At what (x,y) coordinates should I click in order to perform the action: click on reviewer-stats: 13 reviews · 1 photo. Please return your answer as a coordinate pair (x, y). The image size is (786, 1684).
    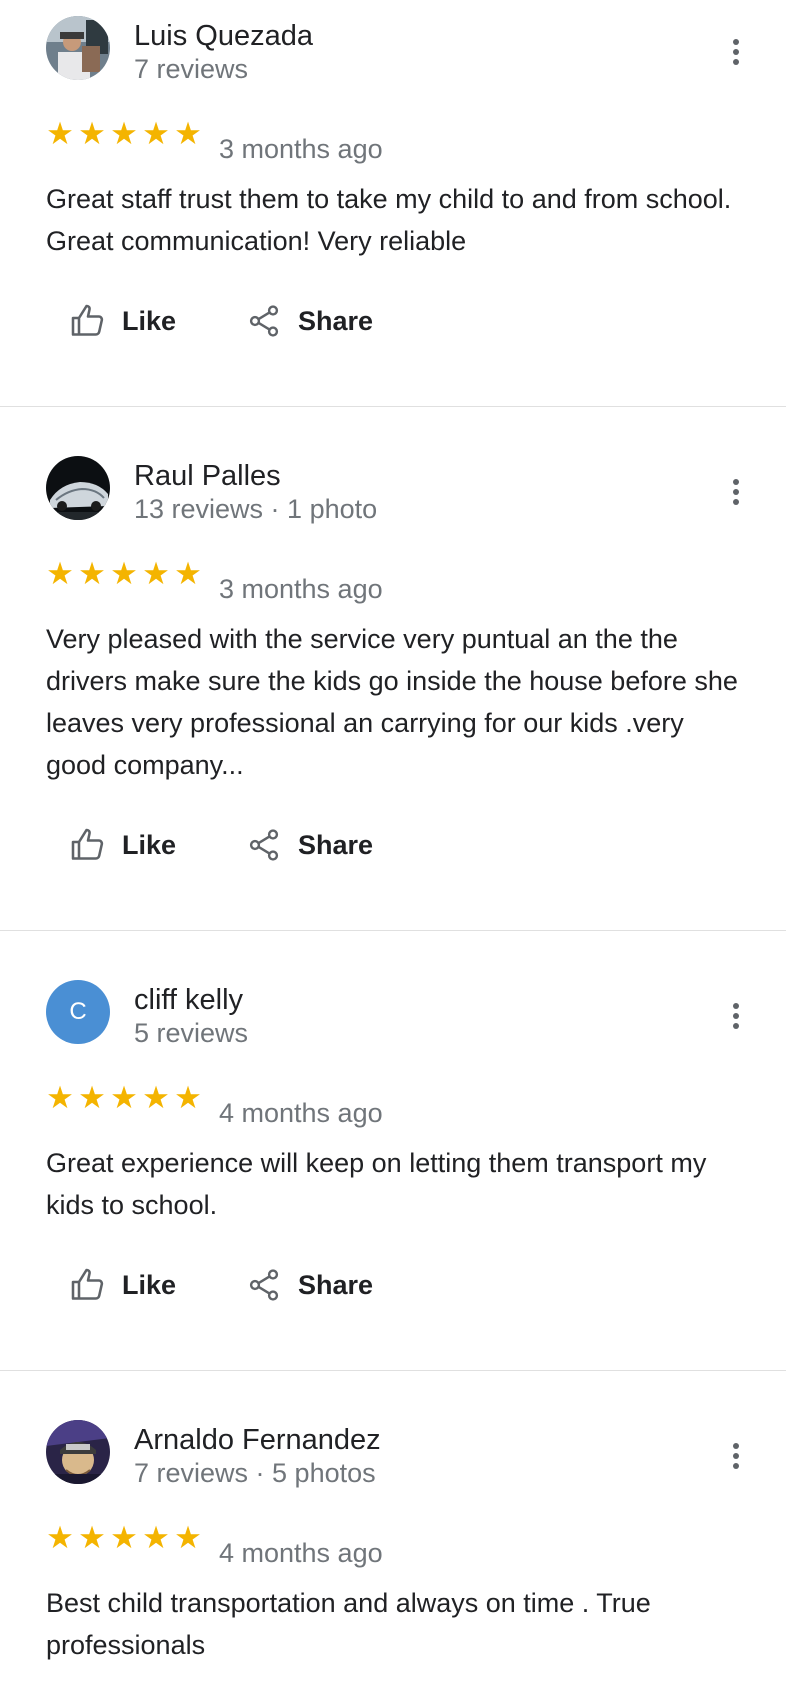
    Looking at the image, I should click on (256, 509).